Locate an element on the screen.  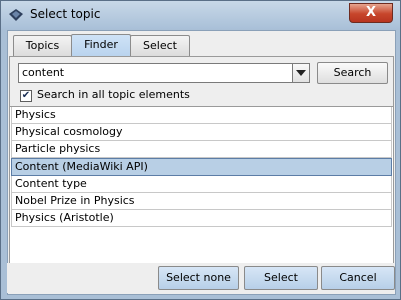
list-item: Physics is located at coordinates (201, 115).